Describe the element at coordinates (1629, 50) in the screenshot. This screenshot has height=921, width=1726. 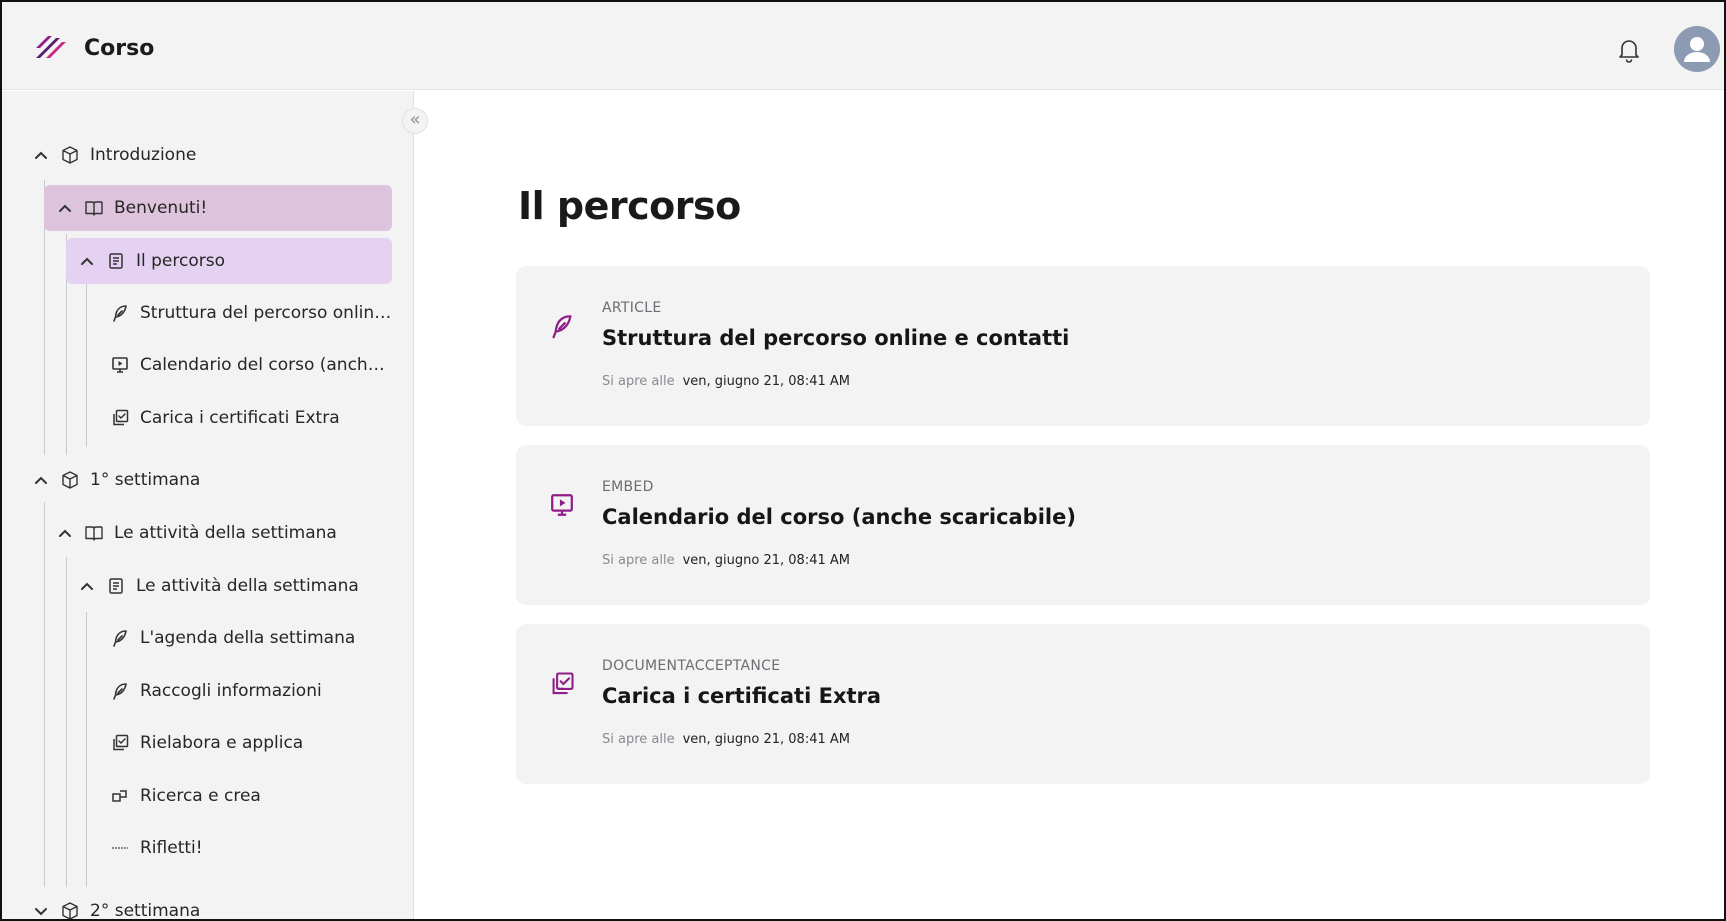
I see `bell-icon` at that location.